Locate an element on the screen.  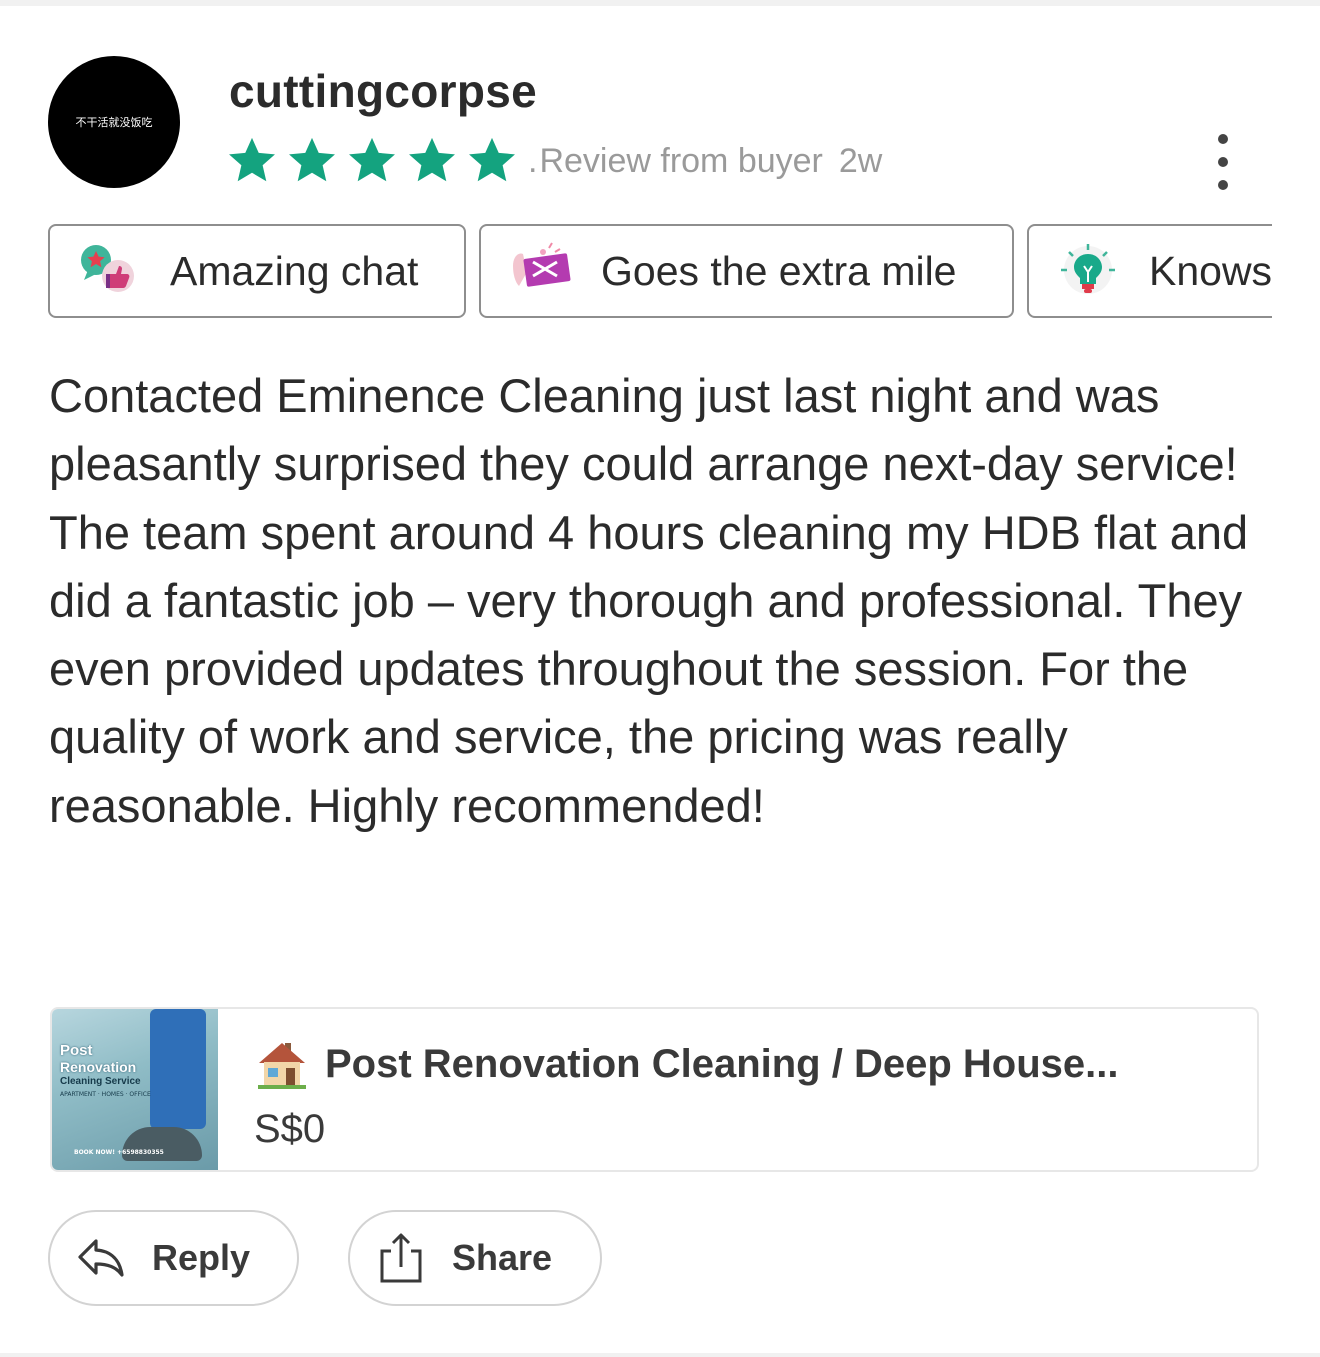
chip-goes-the-extra-mile: Goes the extra mile is located at coordinates (746, 271).